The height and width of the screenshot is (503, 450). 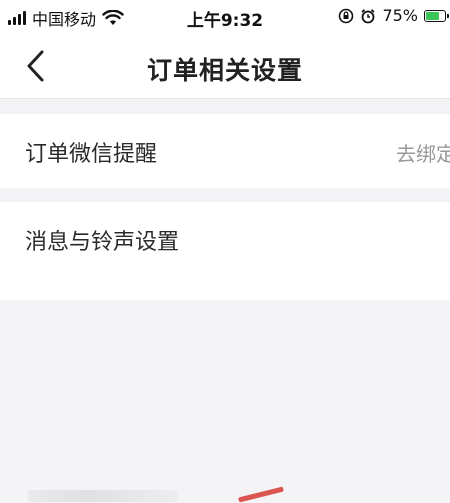 What do you see at coordinates (225, 151) in the screenshot?
I see `wechat-reminder-row: 订单微信提醒 去绑定` at bounding box center [225, 151].